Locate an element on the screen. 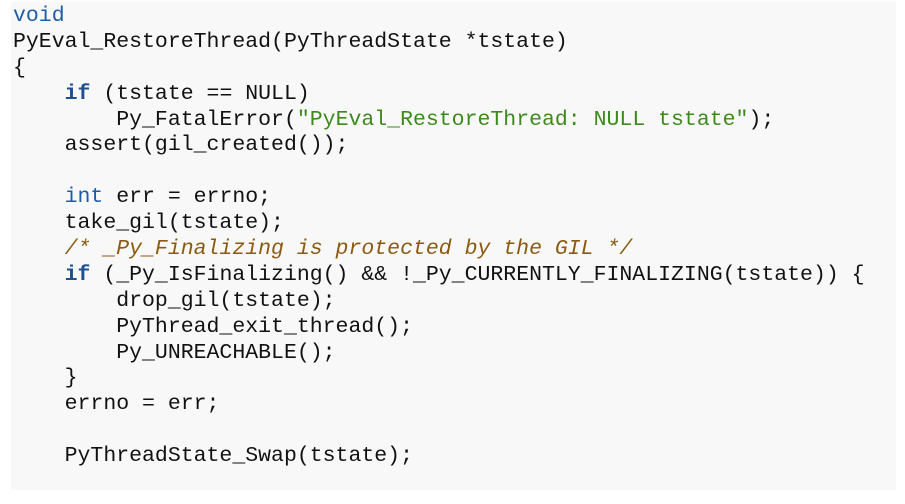 This screenshot has height=504, width=905. code-line: { is located at coordinates (454, 69).